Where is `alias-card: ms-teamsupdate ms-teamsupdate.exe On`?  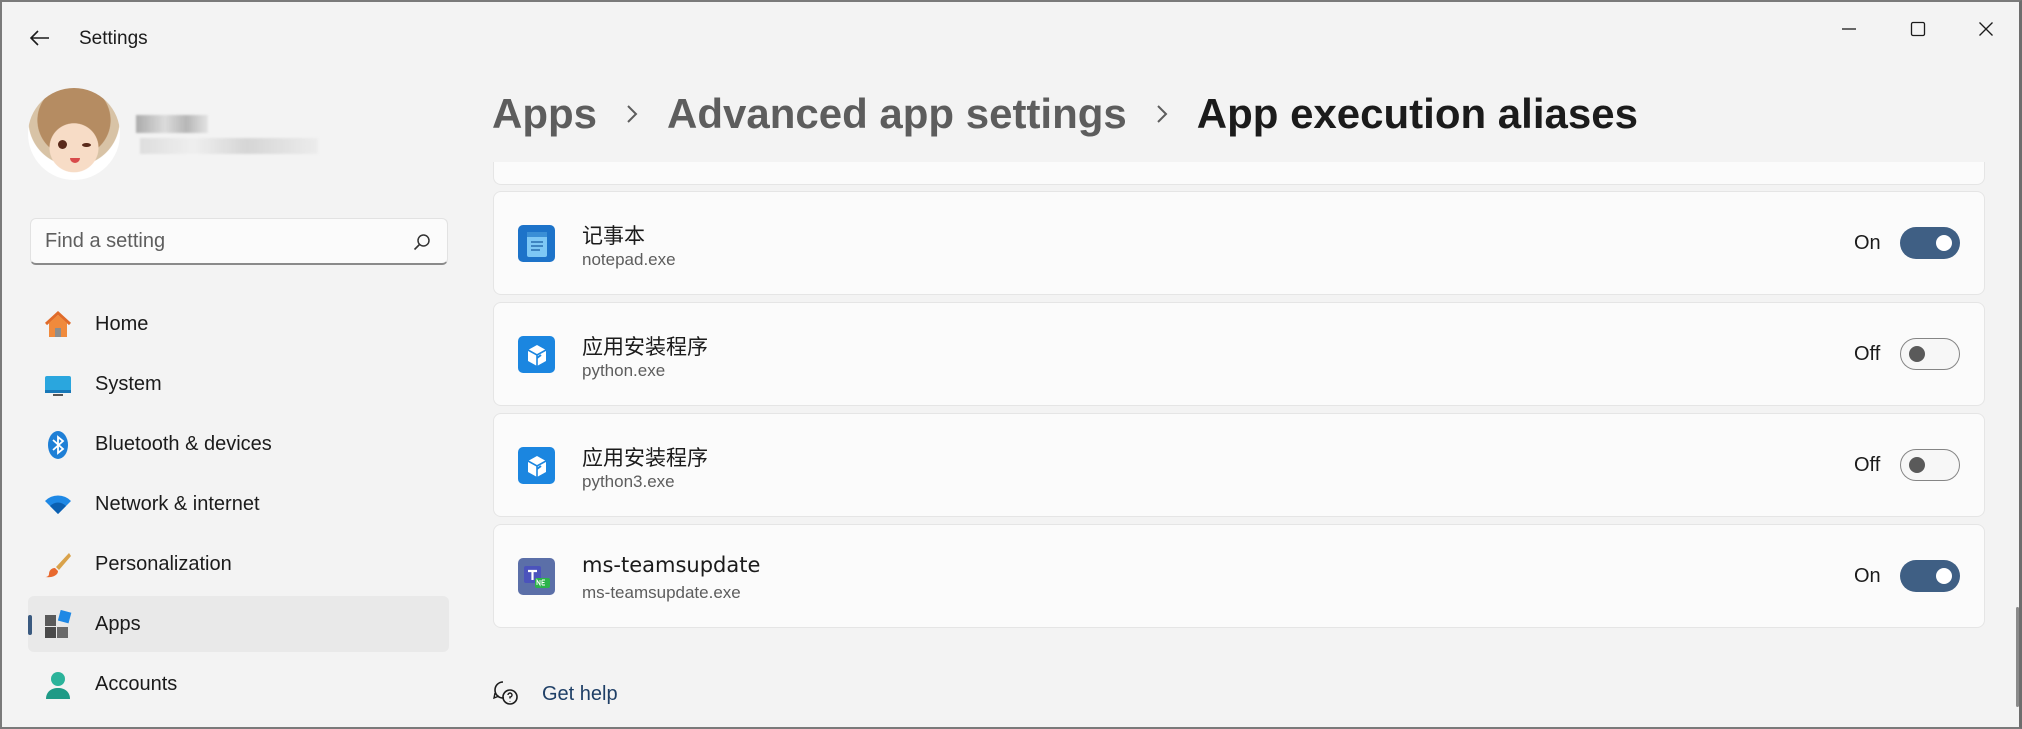 alias-card: ms-teamsupdate ms-teamsupdate.exe On is located at coordinates (1239, 576).